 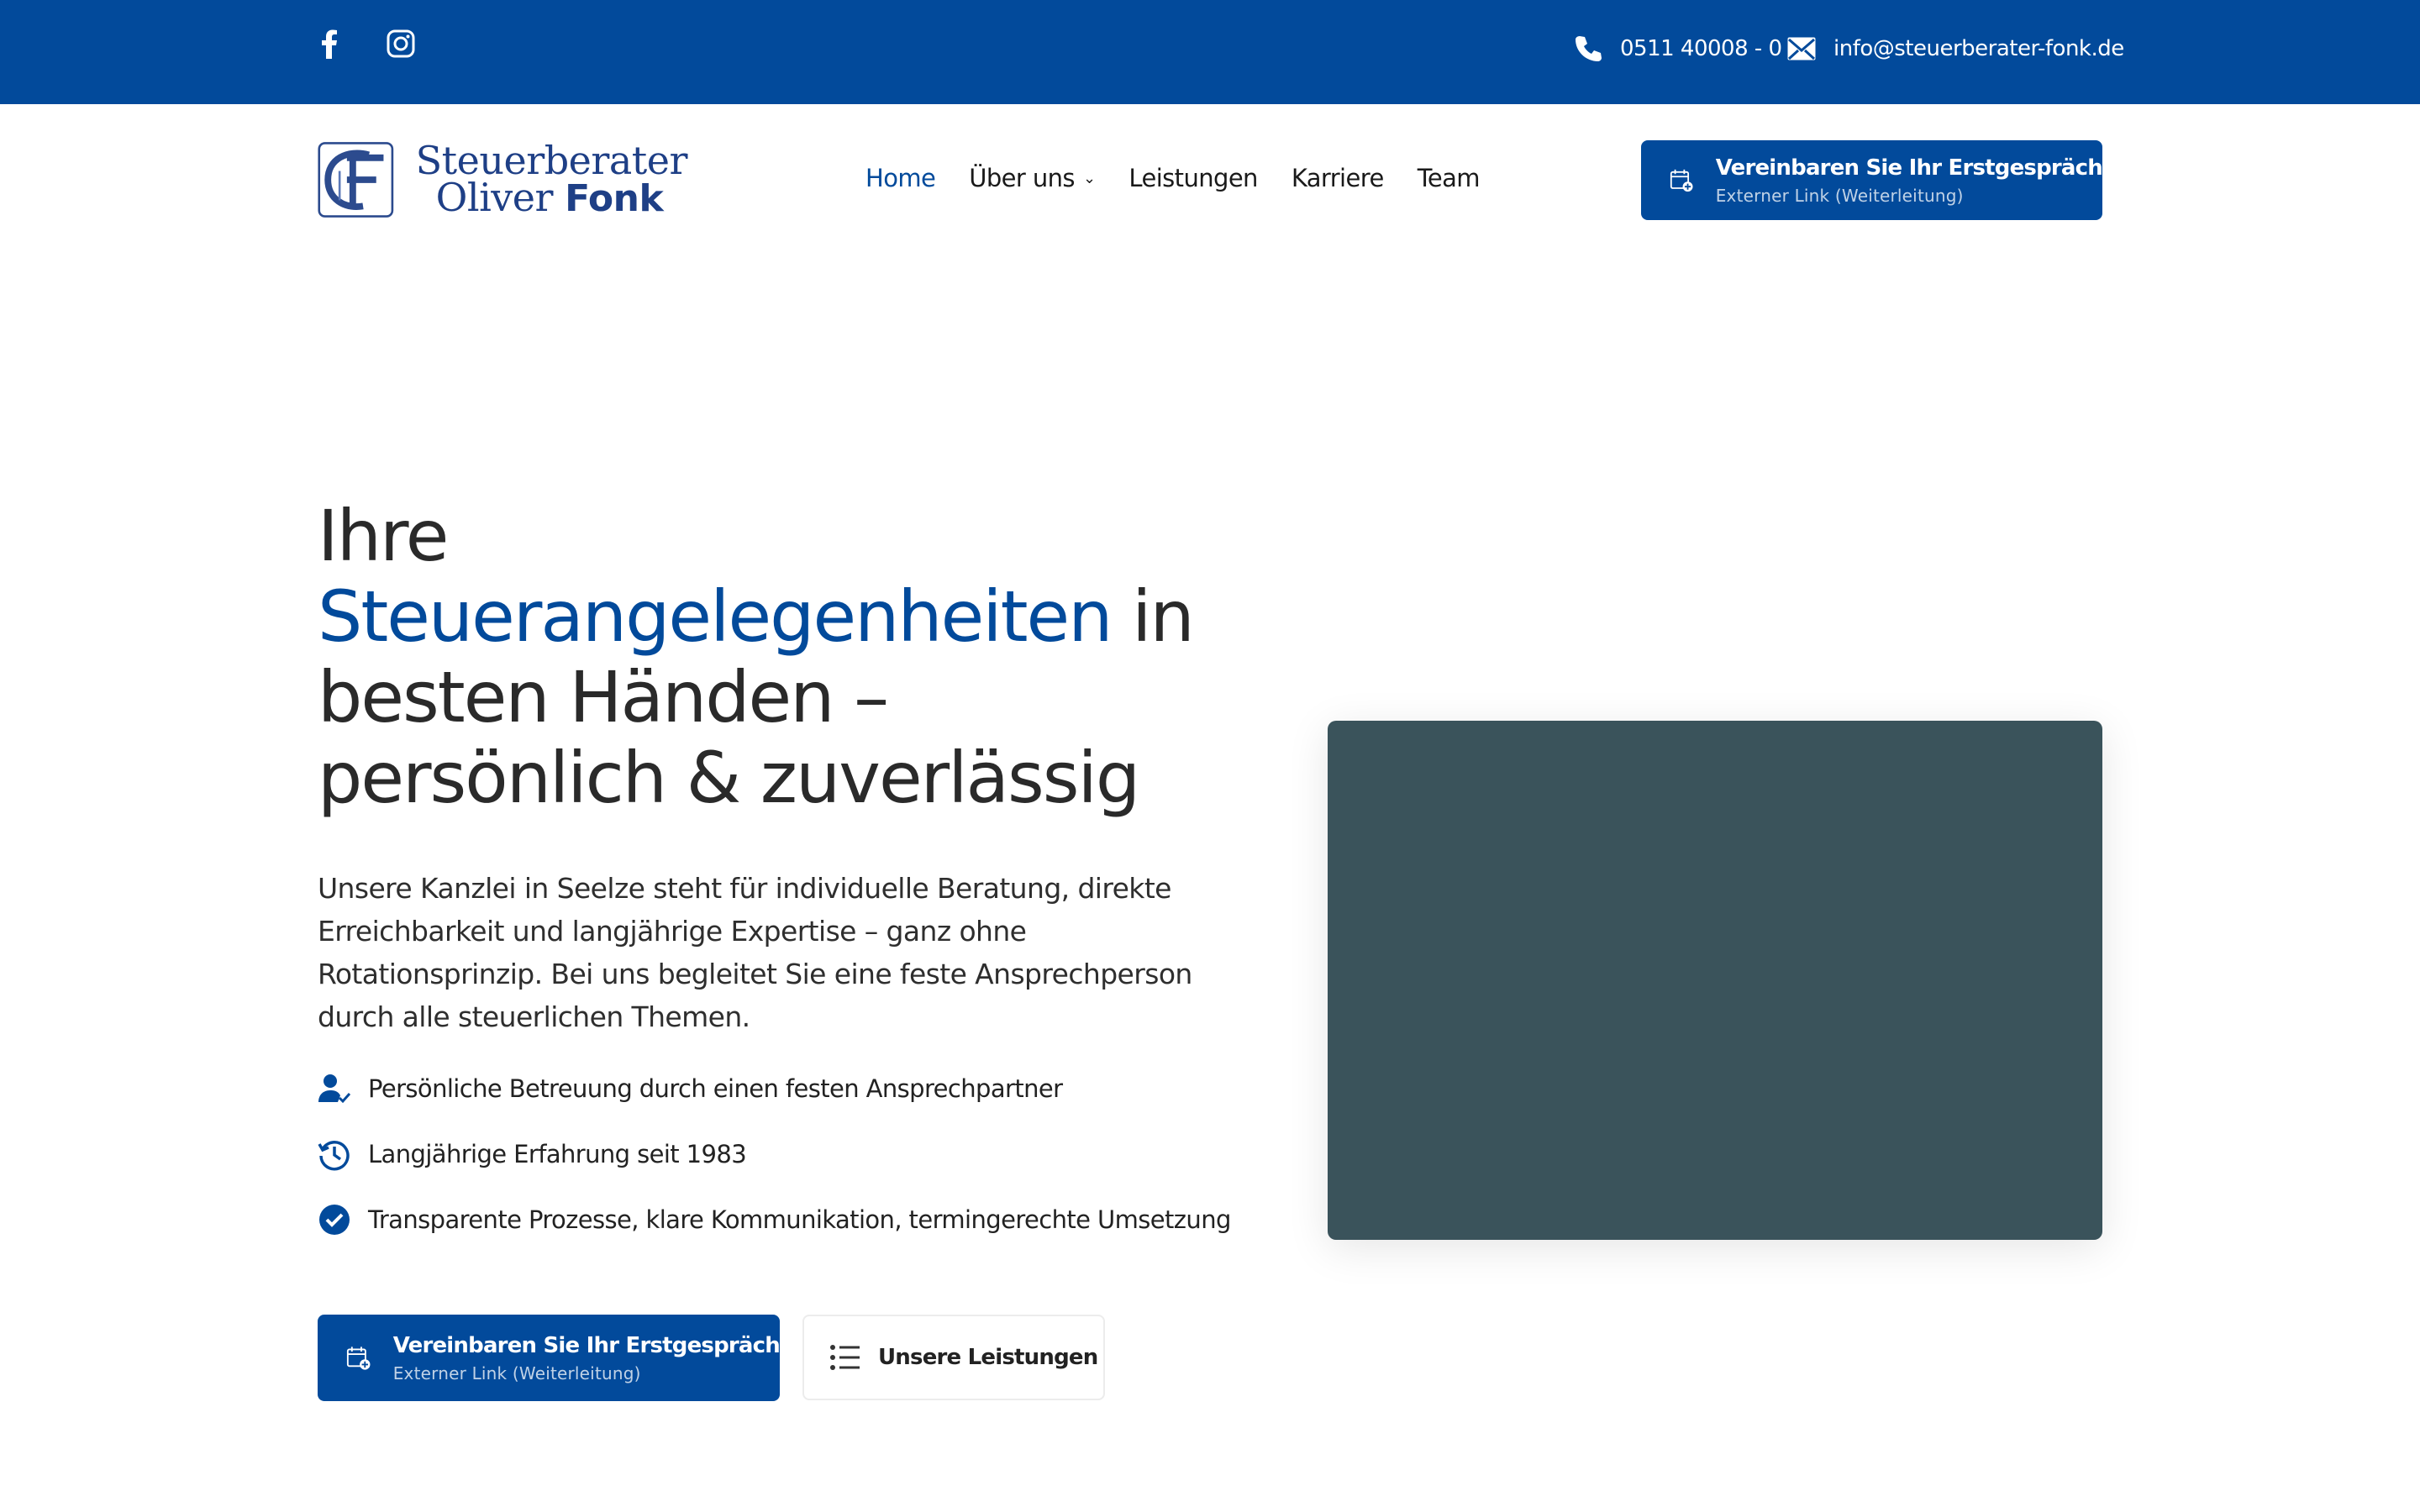 What do you see at coordinates (988, 1357) in the screenshot?
I see `services-button-label: Unsere Leistungen` at bounding box center [988, 1357].